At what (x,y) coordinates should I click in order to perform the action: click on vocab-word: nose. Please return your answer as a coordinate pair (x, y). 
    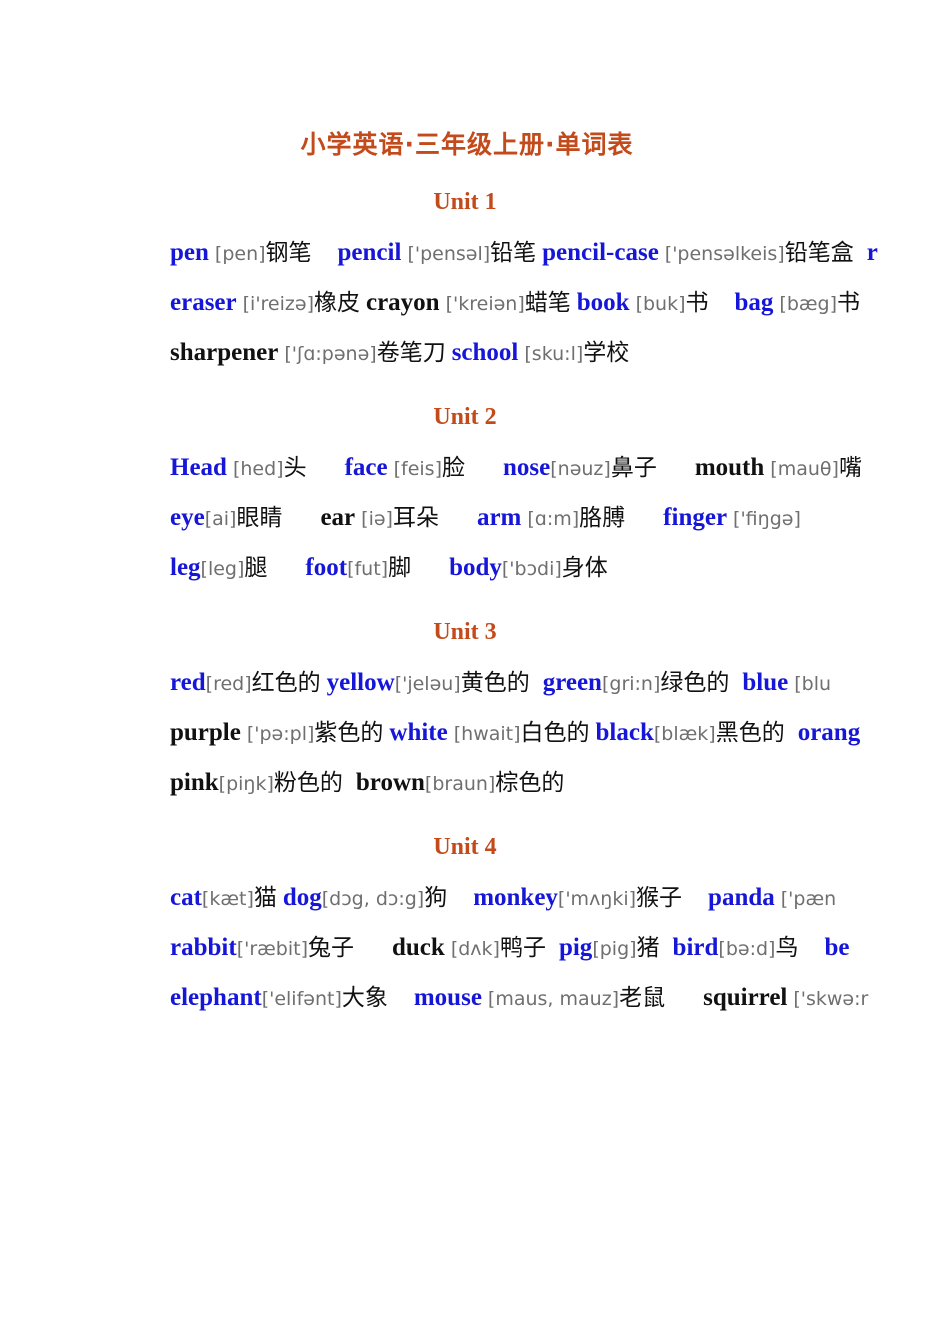
    Looking at the image, I should click on (527, 467).